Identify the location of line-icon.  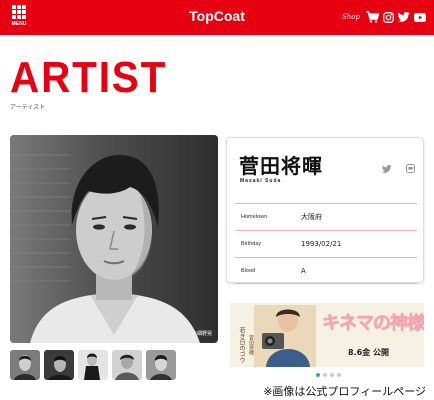
(410, 167).